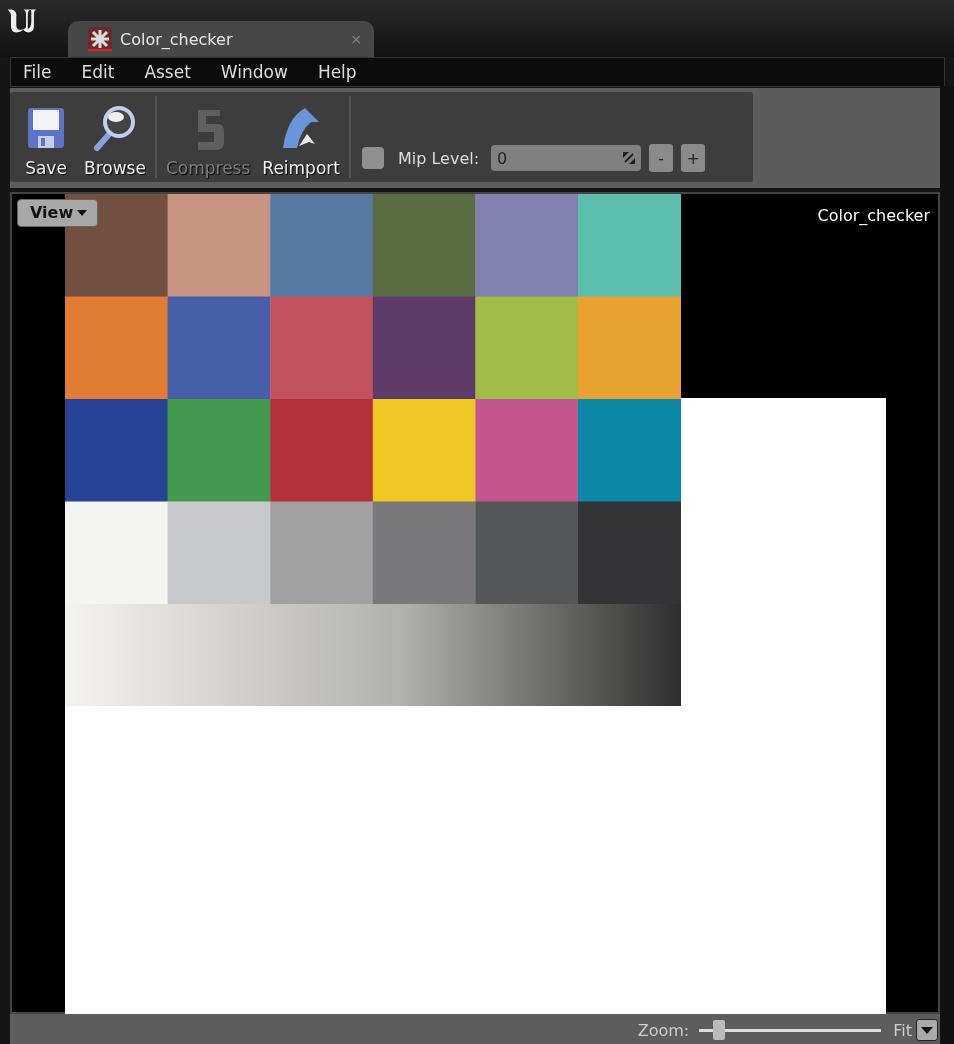  Describe the element at coordinates (438, 158) in the screenshot. I see `mip-level-label: Mip Level:` at that location.